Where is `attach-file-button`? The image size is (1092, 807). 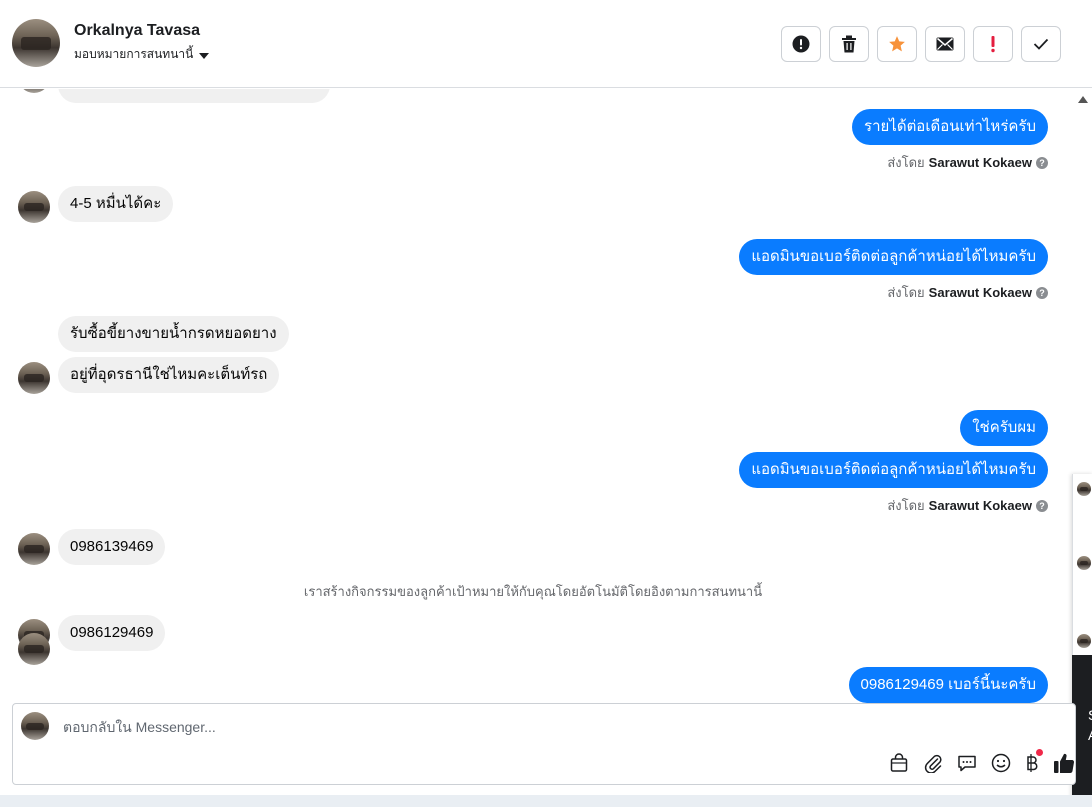 attach-file-button is located at coordinates (933, 763).